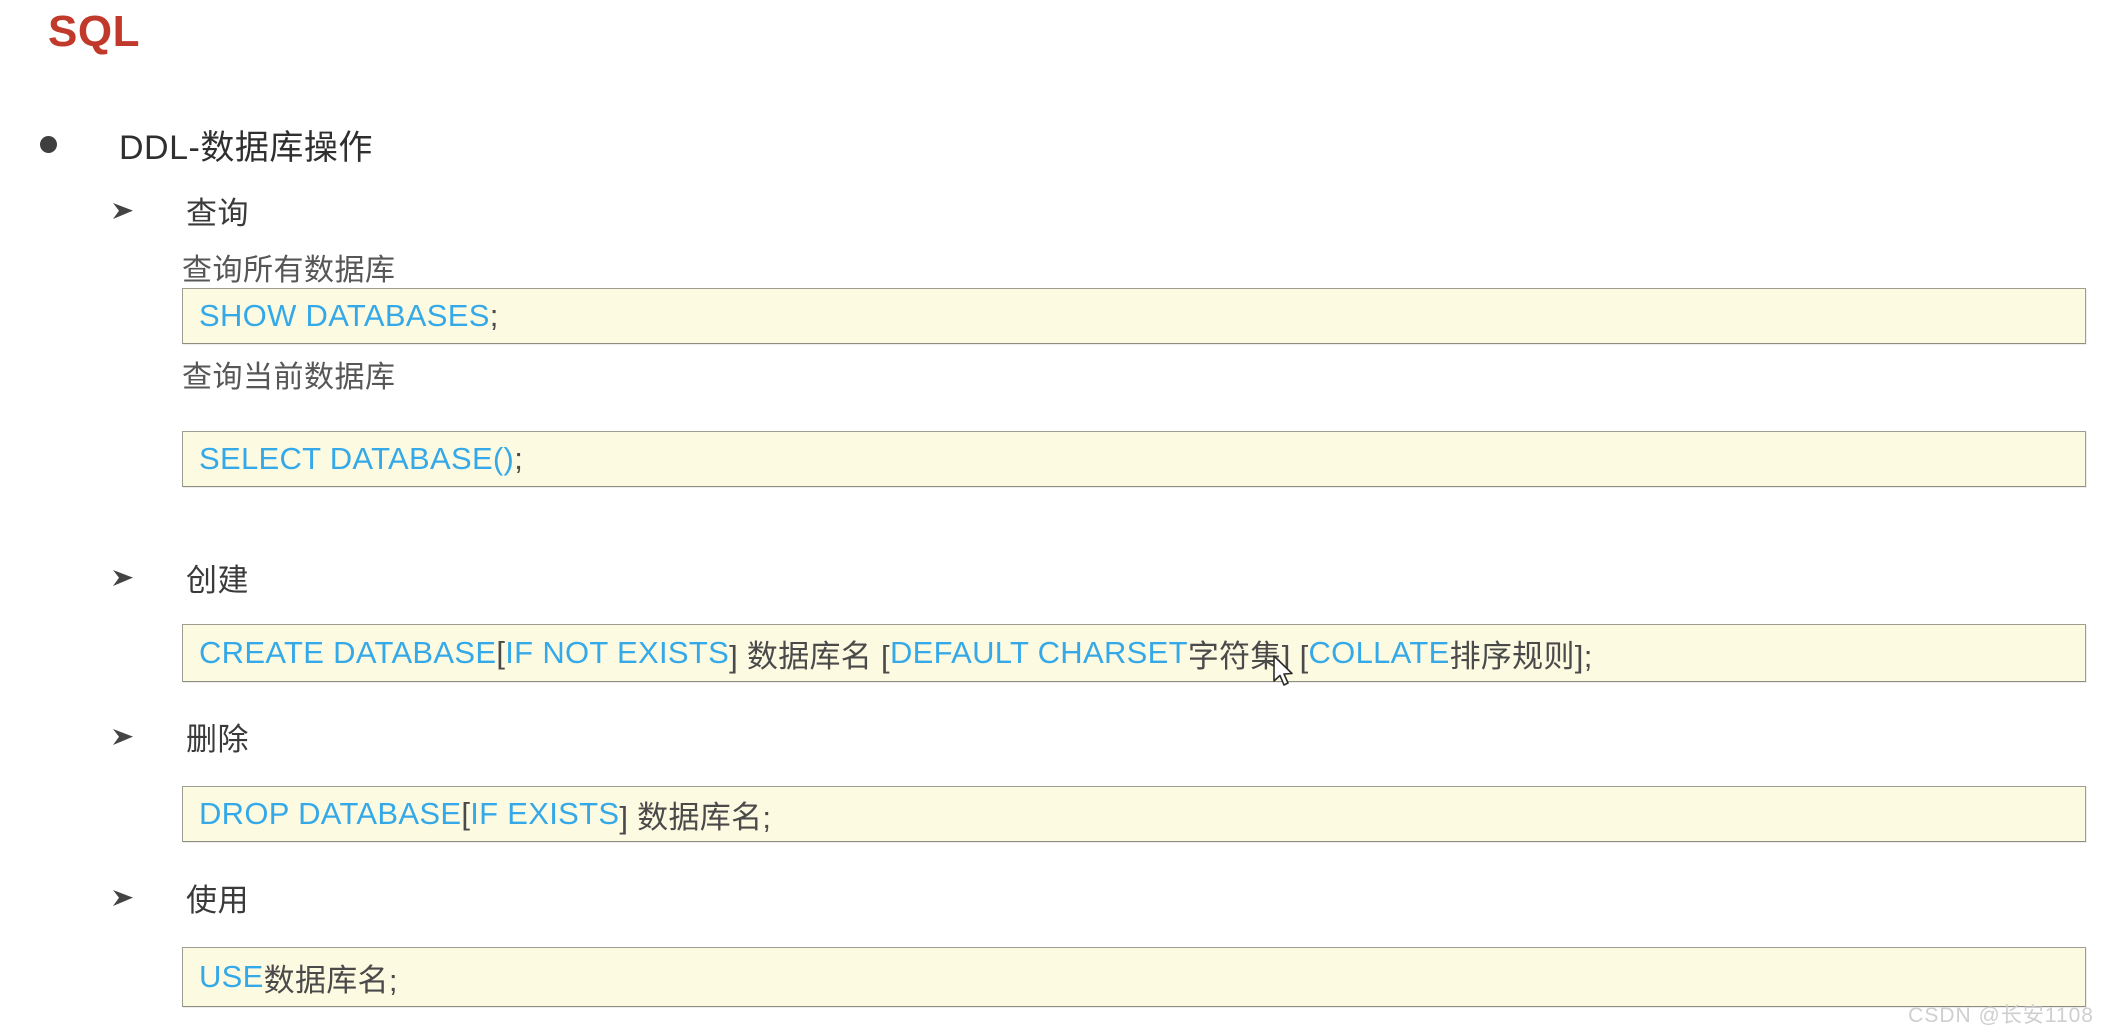 This screenshot has width=2110, height=1033. Describe the element at coordinates (94, 31) in the screenshot. I see `page-title: SQL` at that location.